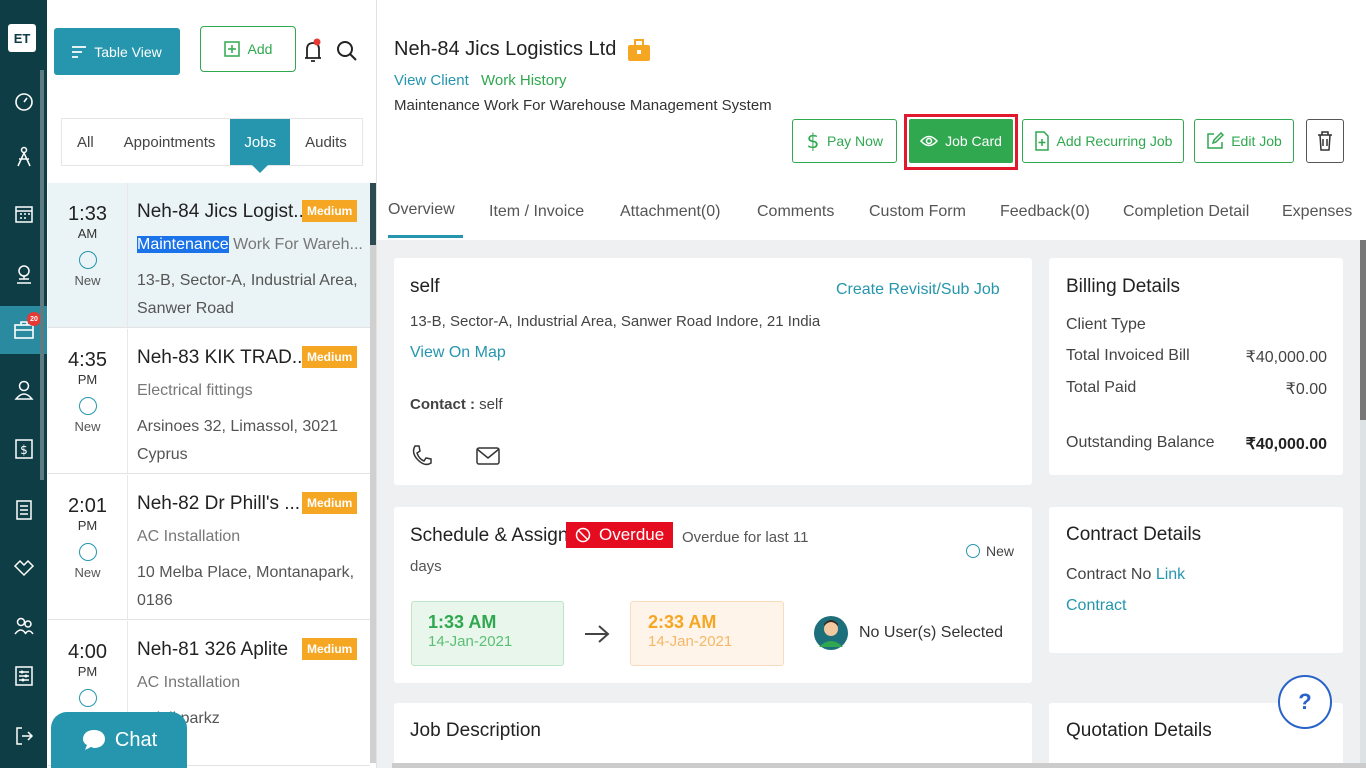 The height and width of the screenshot is (768, 1366). I want to click on horizontal-scrollbar, so click(879, 765).